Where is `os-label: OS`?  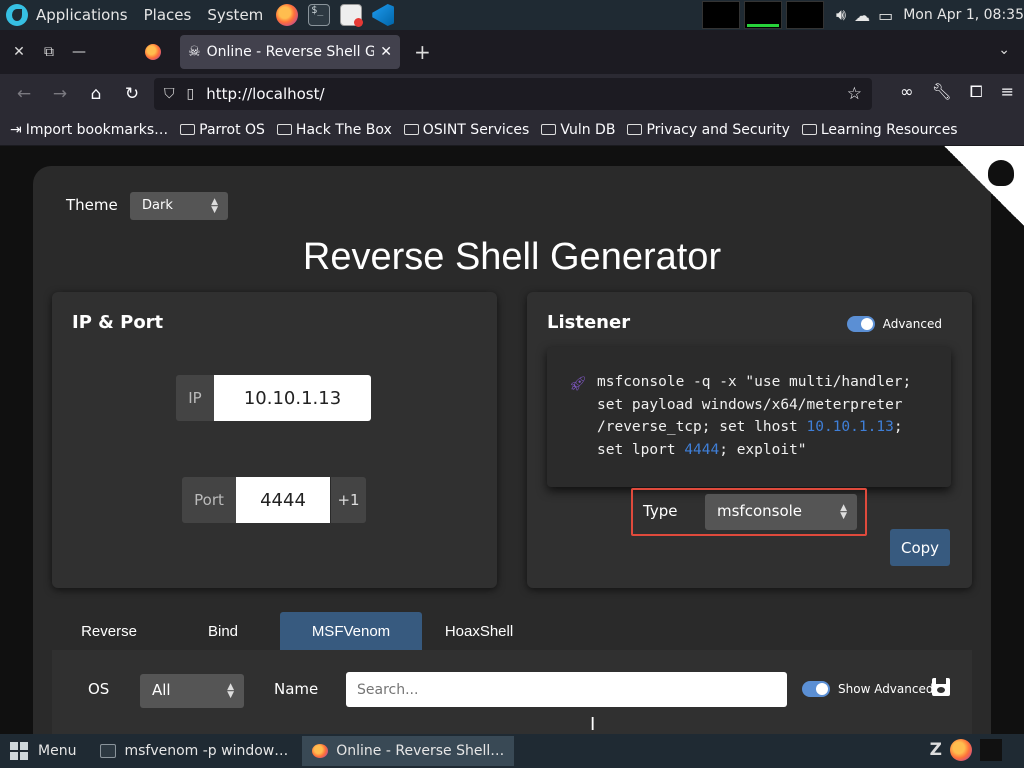 os-label: OS is located at coordinates (99, 689).